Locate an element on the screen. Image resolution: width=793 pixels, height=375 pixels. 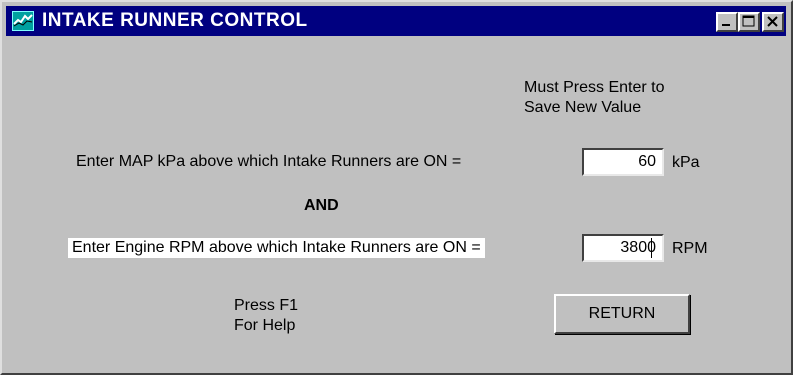
close-icon is located at coordinates (772, 21).